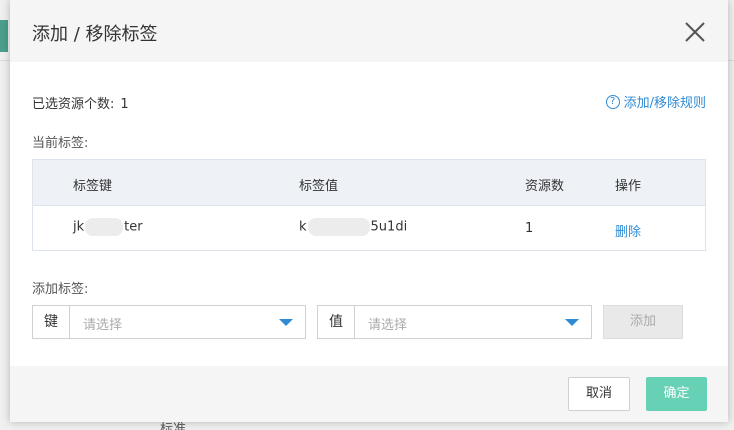 Image resolution: width=734 pixels, height=430 pixels. Describe the element at coordinates (4, 36) in the screenshot. I see `background-accent` at that location.